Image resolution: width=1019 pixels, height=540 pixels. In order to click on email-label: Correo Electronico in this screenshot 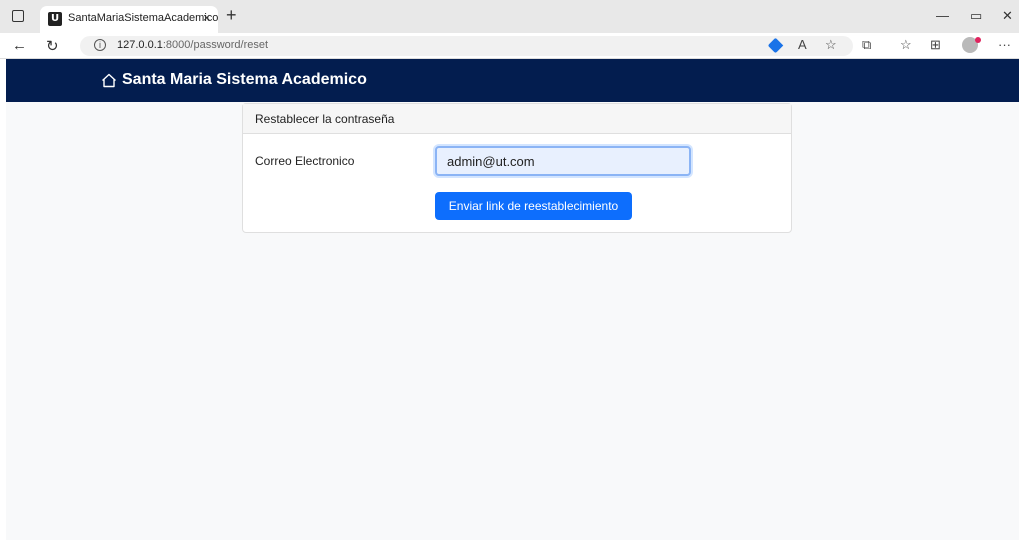, I will do `click(305, 161)`.